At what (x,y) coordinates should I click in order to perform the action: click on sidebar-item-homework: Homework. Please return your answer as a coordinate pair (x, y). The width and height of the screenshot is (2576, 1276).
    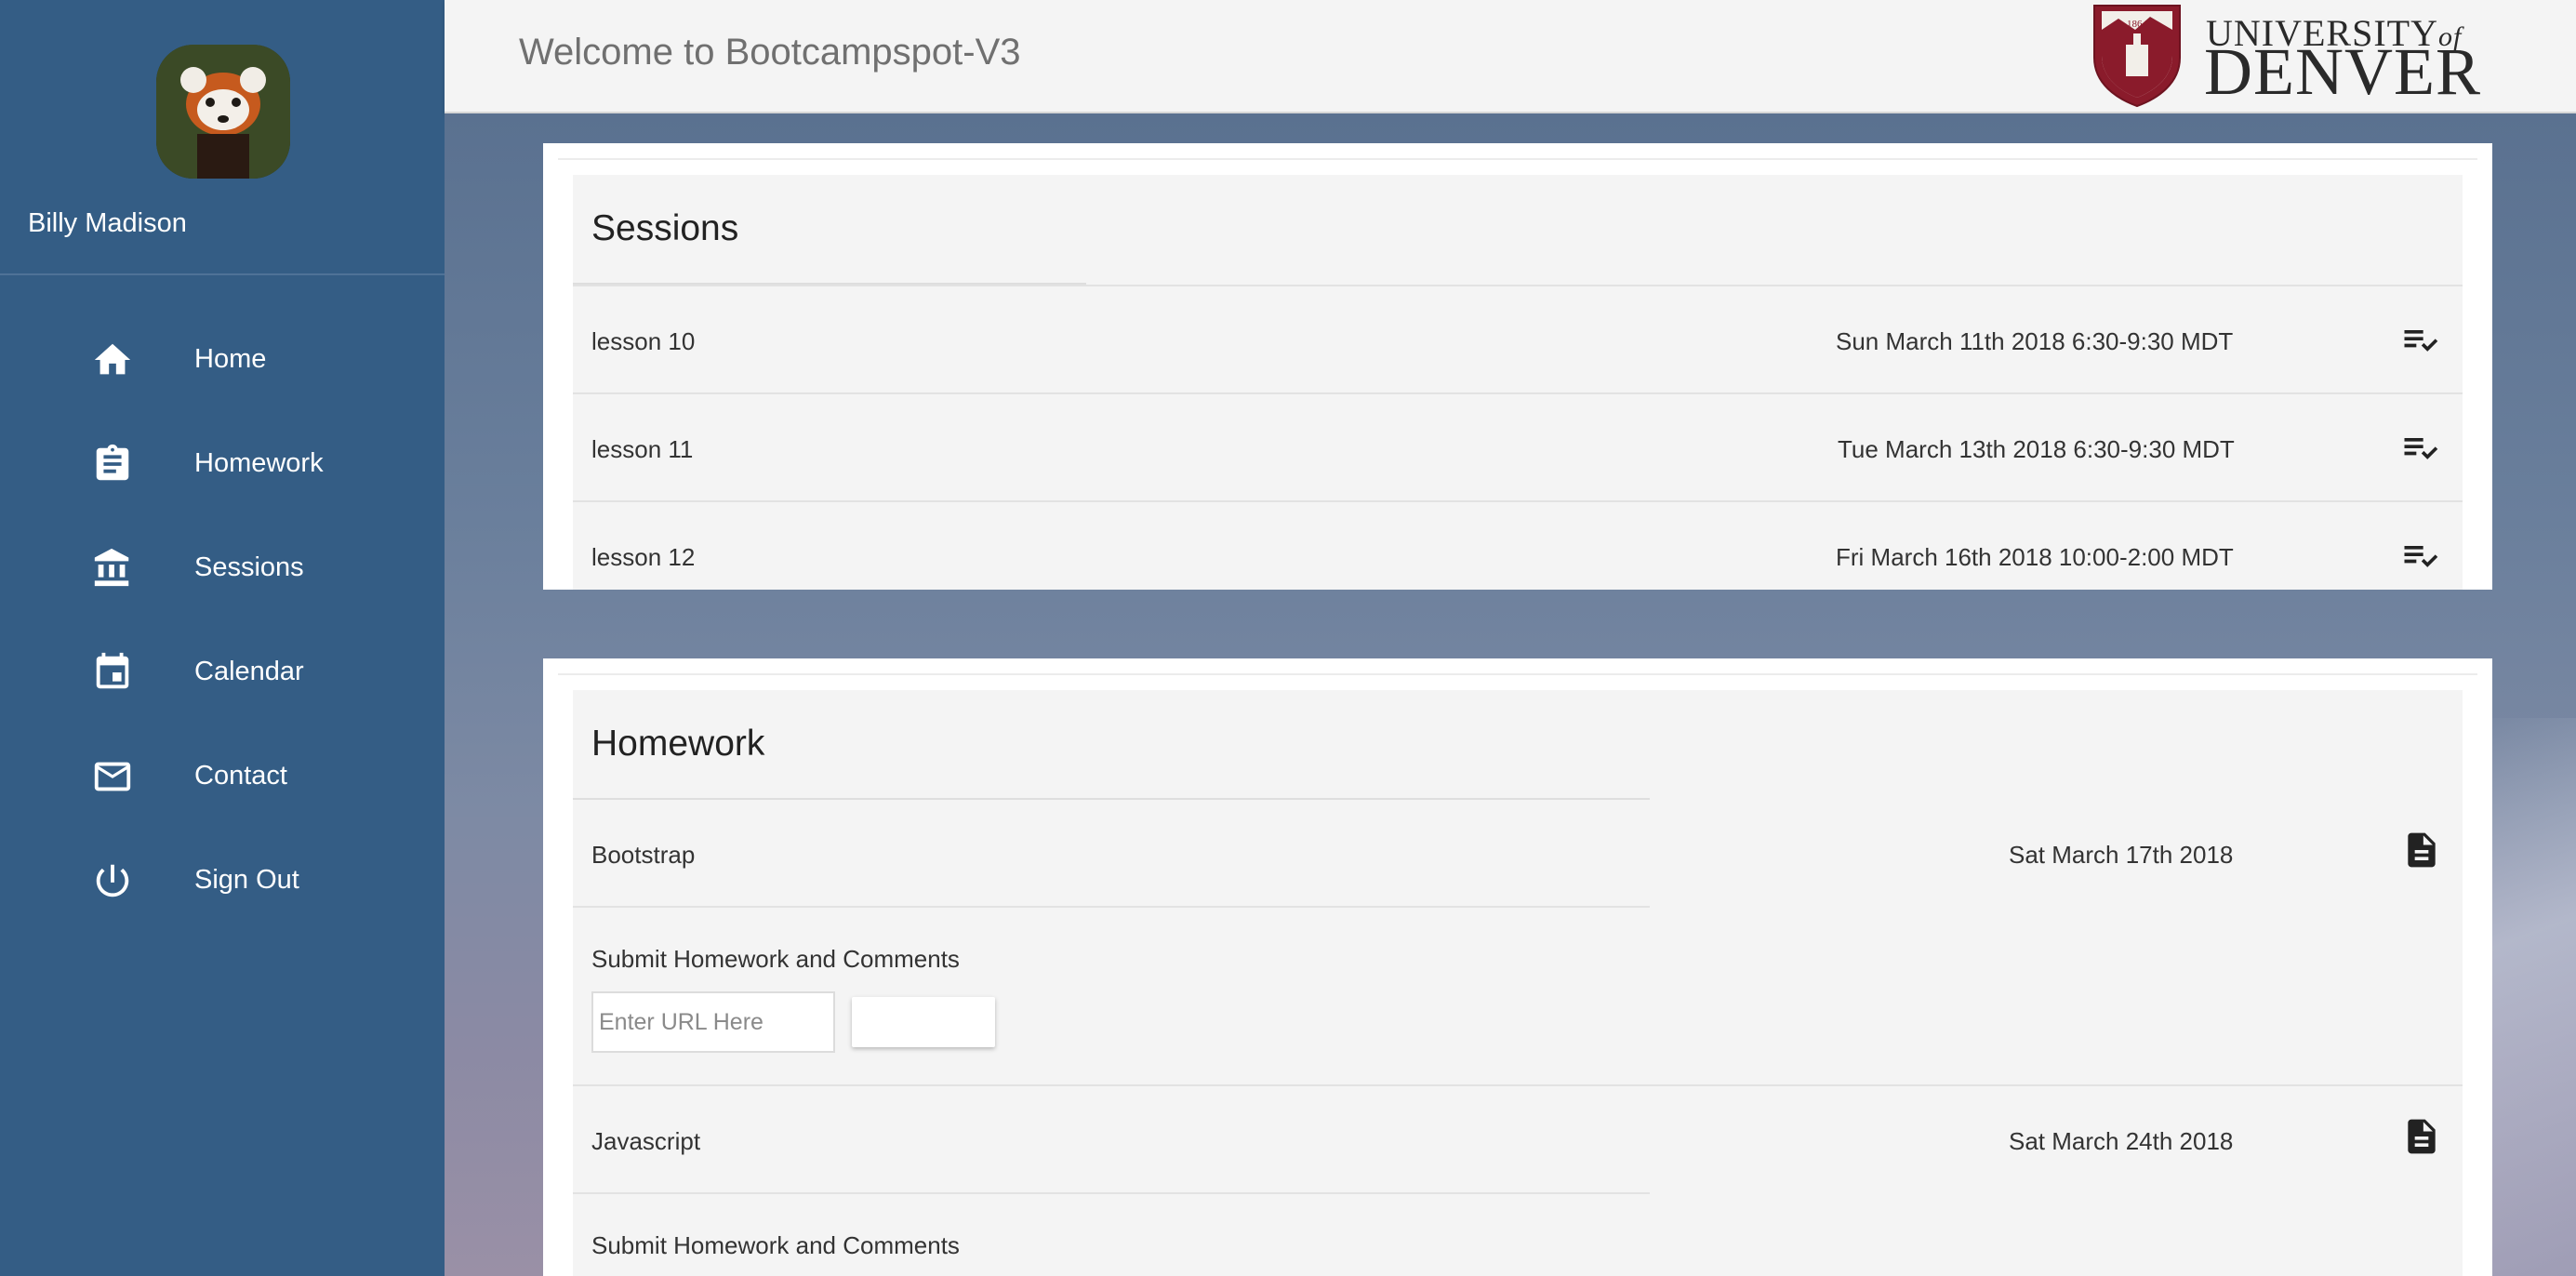
    Looking at the image, I should click on (222, 469).